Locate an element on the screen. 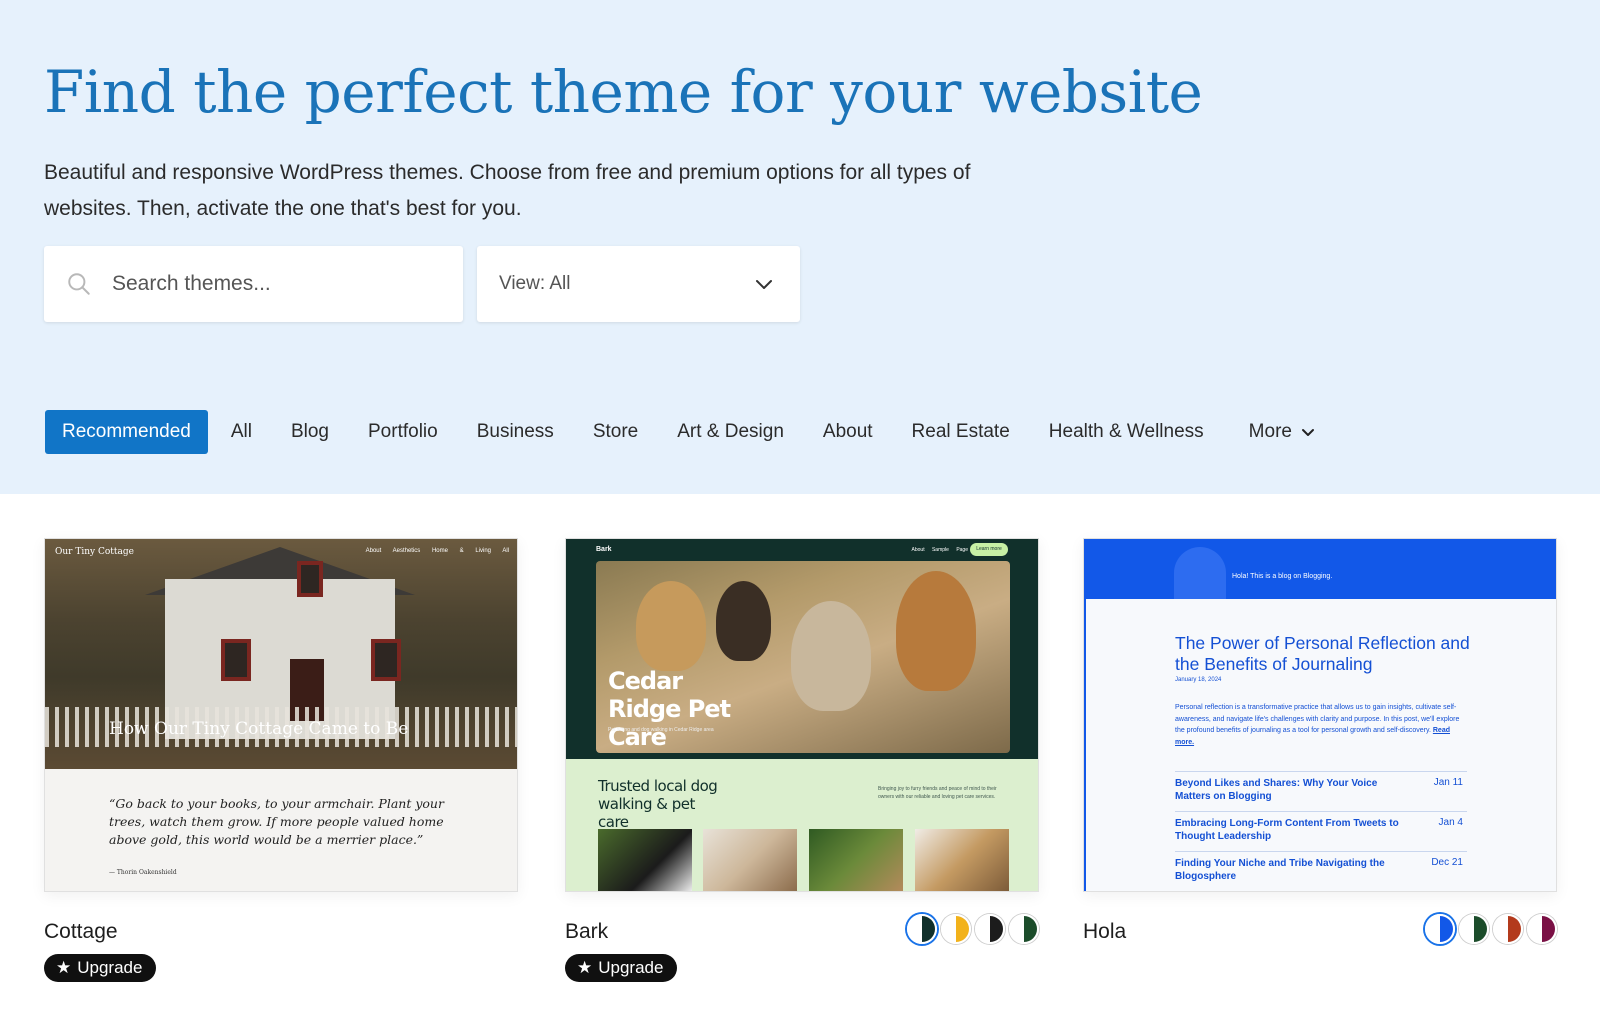  tab-all: All is located at coordinates (241, 432).